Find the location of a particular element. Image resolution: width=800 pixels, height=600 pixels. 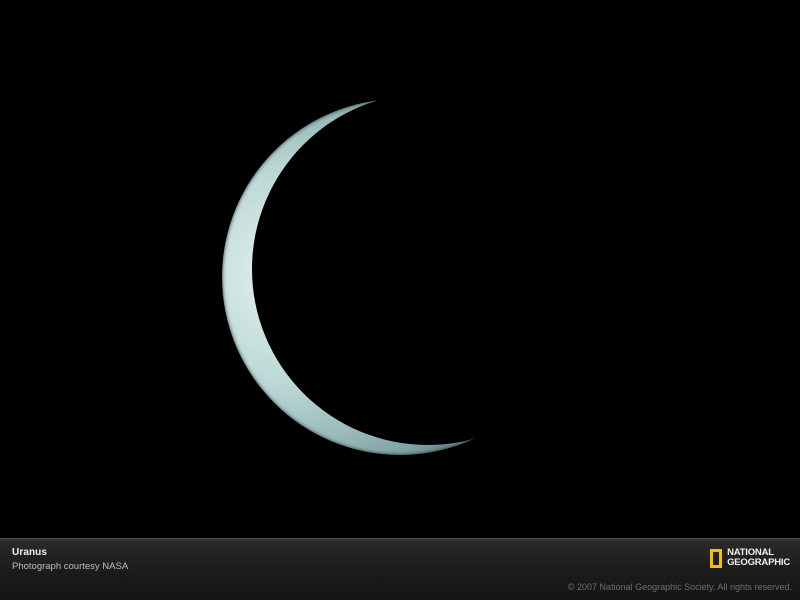

photo-title: Uranus is located at coordinates (30, 552).